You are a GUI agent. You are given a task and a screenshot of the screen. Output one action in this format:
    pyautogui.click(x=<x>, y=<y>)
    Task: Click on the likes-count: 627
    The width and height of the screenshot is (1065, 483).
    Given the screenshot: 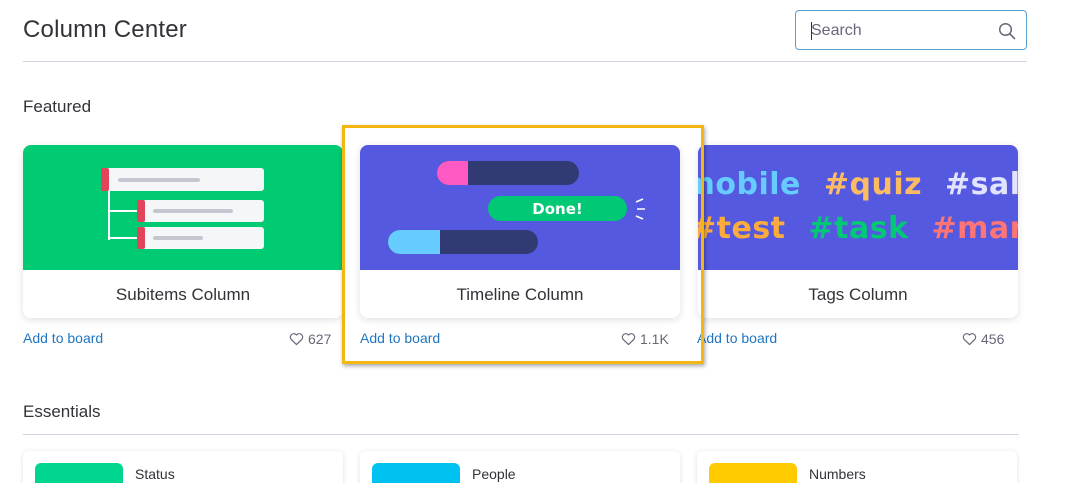 What is the action you would take?
    pyautogui.click(x=310, y=339)
    